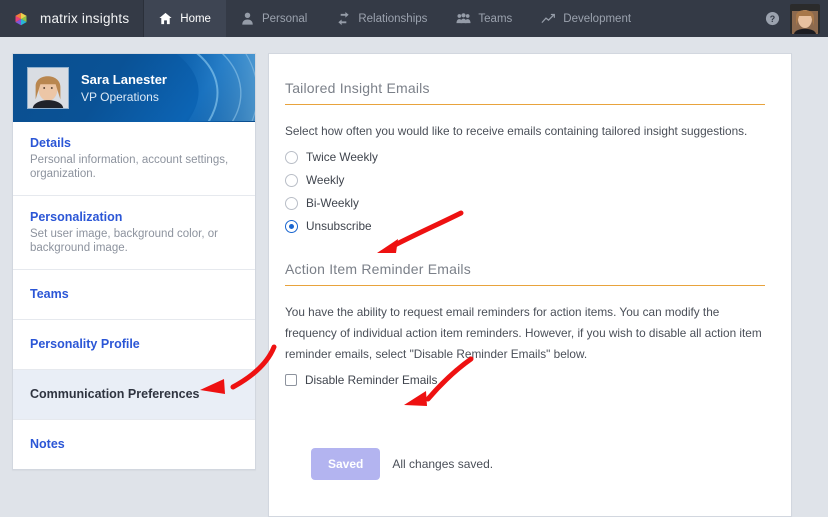  Describe the element at coordinates (85, 18) in the screenshot. I see `brand-name: matrix insights` at that location.